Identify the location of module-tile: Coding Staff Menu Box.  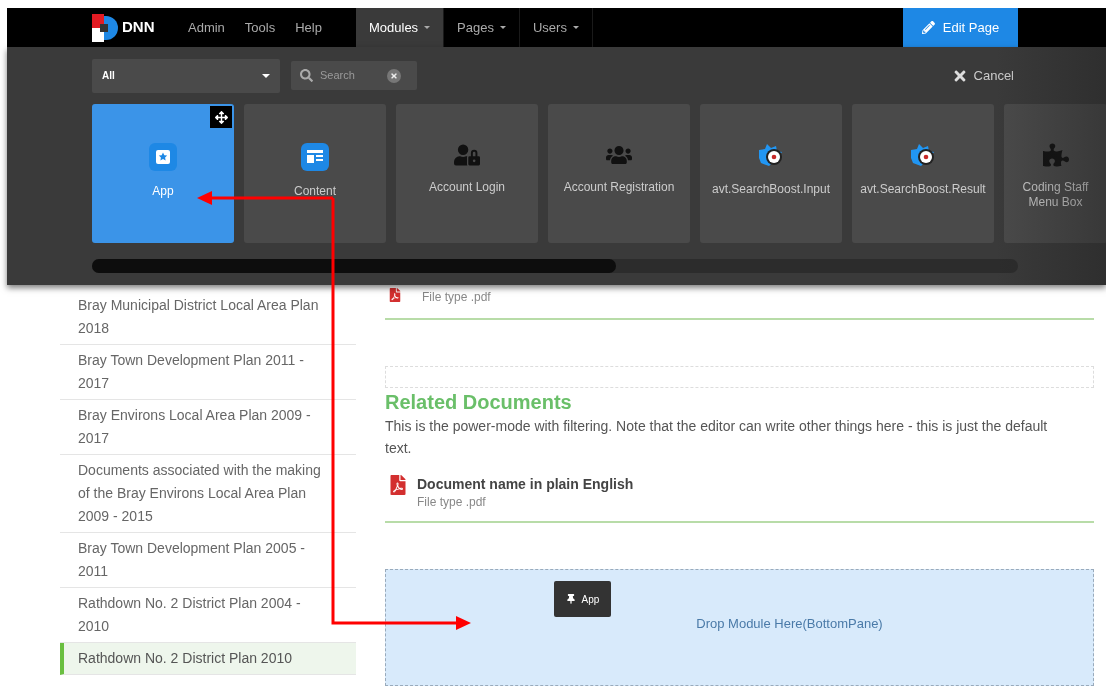
(1055, 173).